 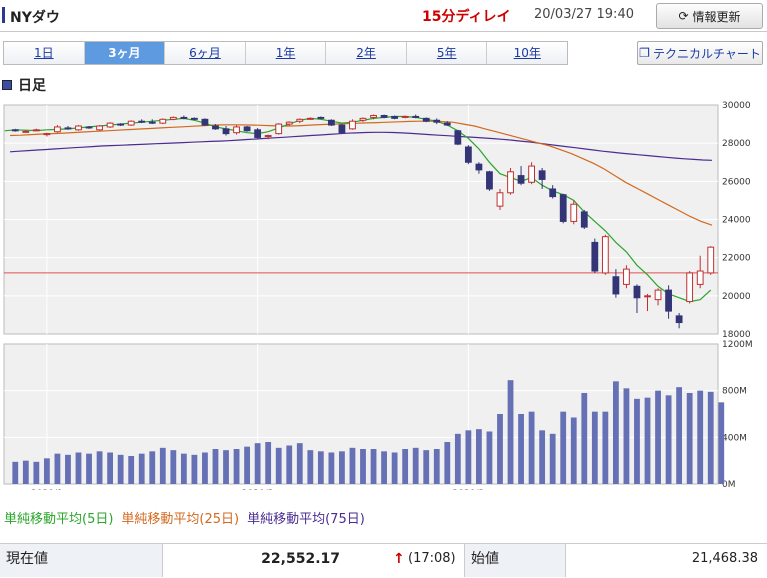 What do you see at coordinates (736, 335) in the screenshot?
I see `price-tick-label: 18000` at bounding box center [736, 335].